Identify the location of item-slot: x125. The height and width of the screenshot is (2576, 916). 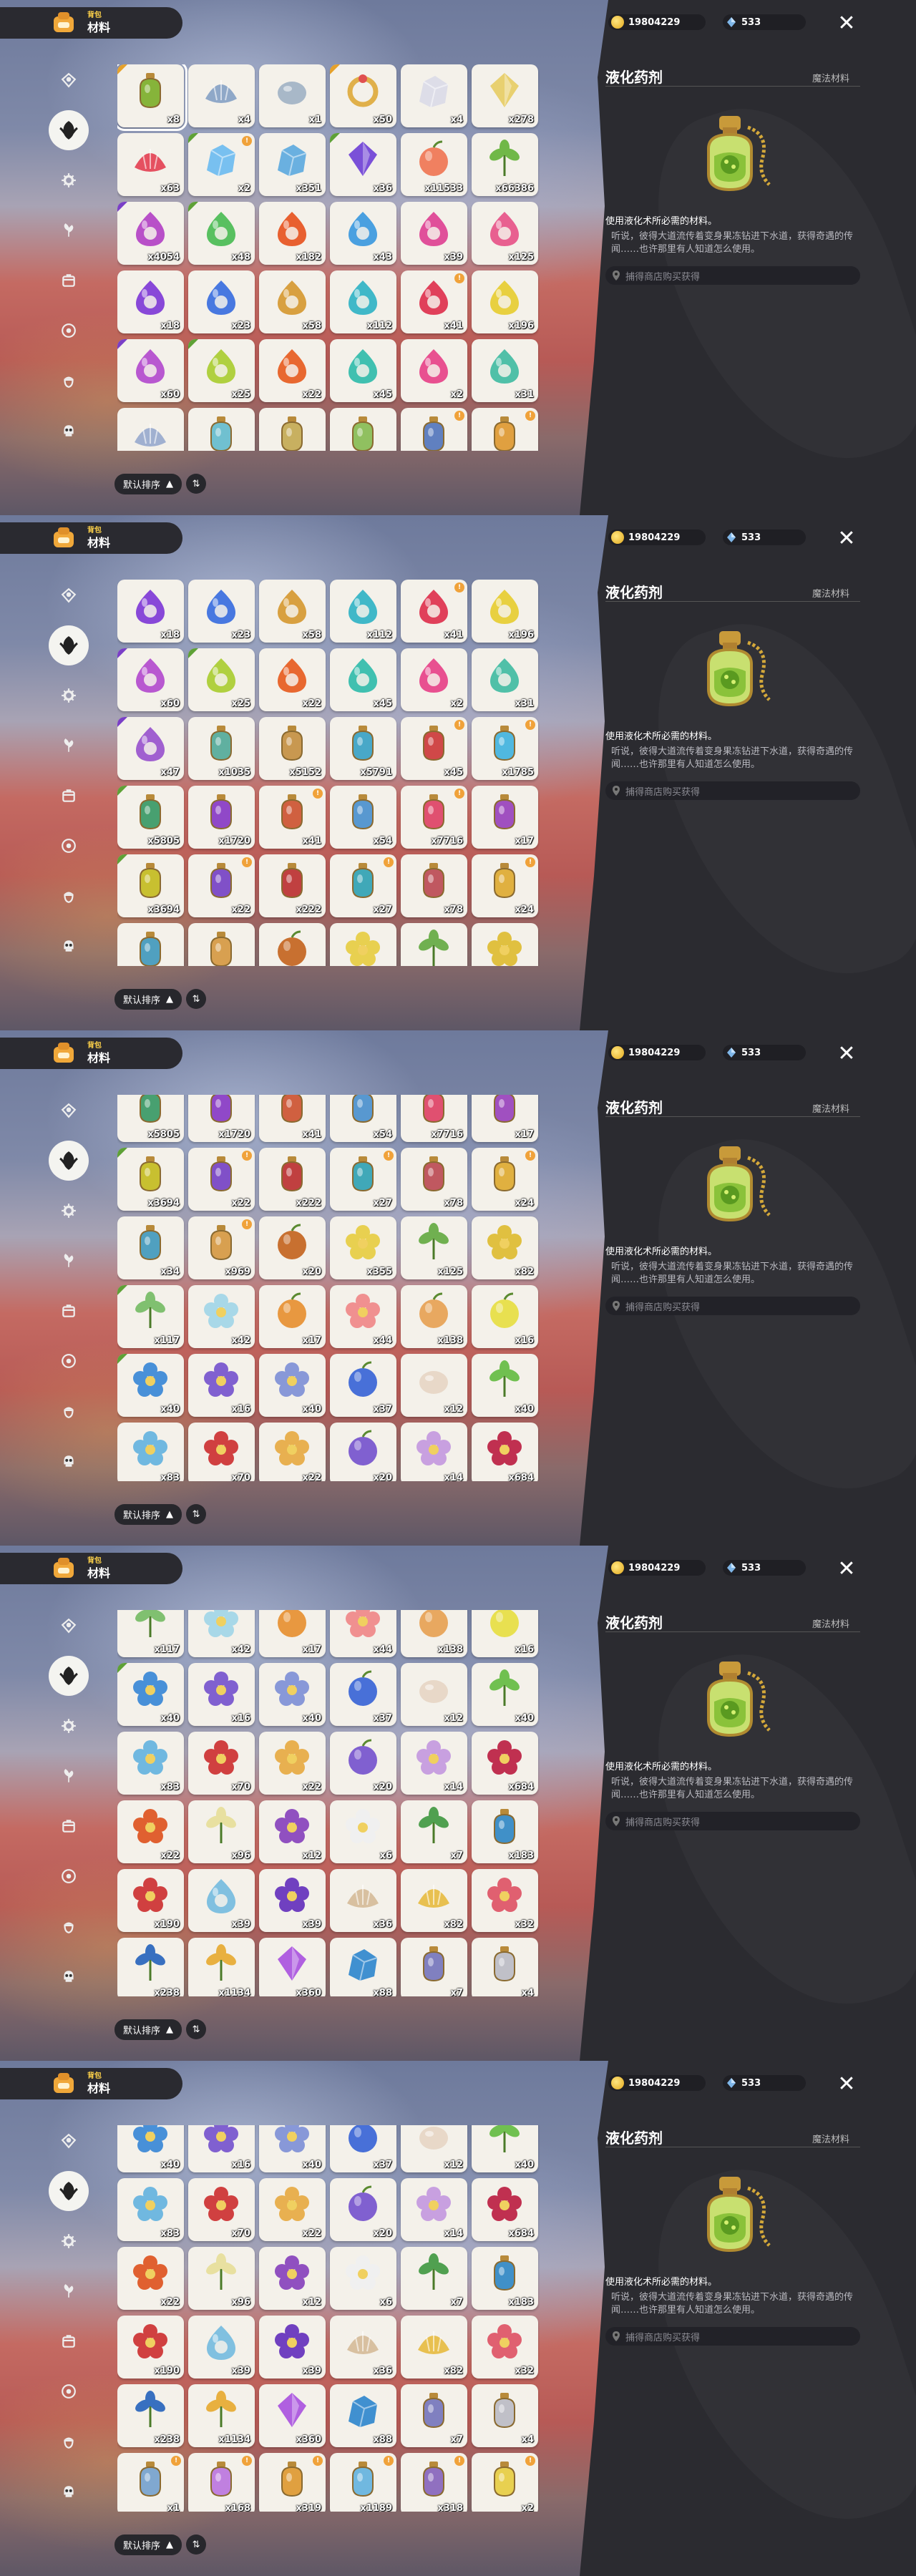
(434, 1247).